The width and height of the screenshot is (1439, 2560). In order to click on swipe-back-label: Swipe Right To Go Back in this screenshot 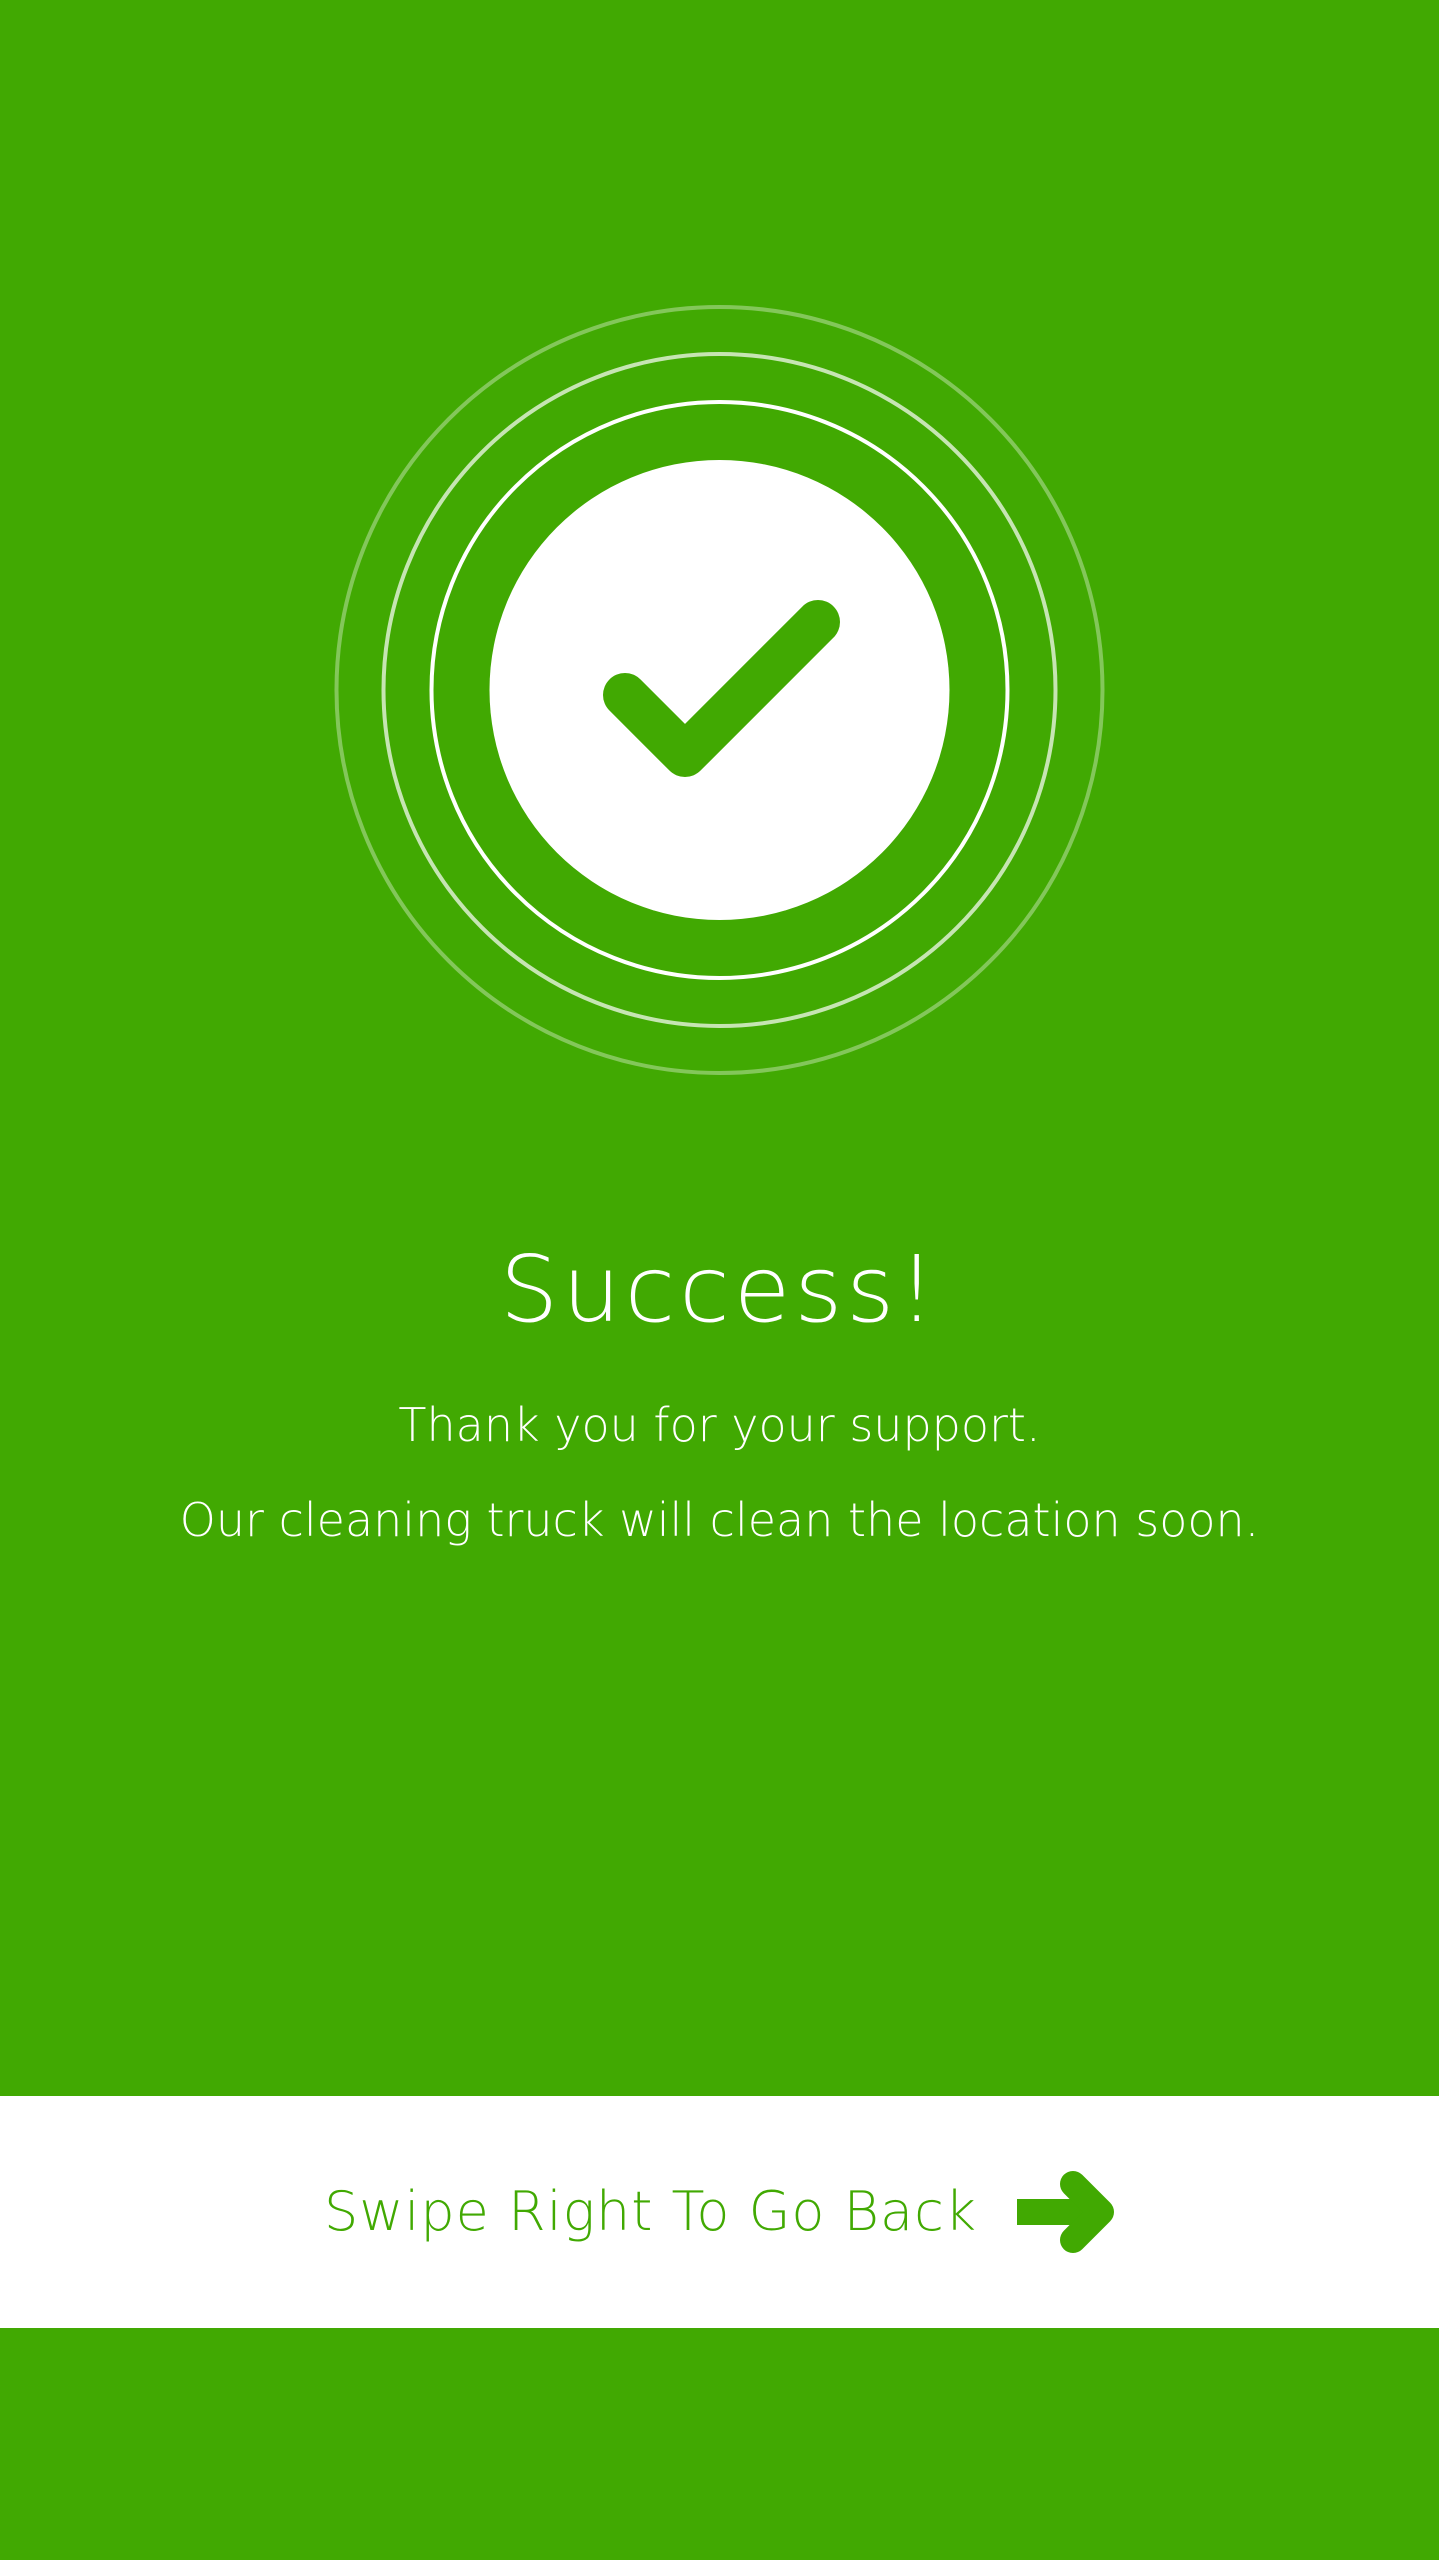, I will do `click(650, 2211)`.